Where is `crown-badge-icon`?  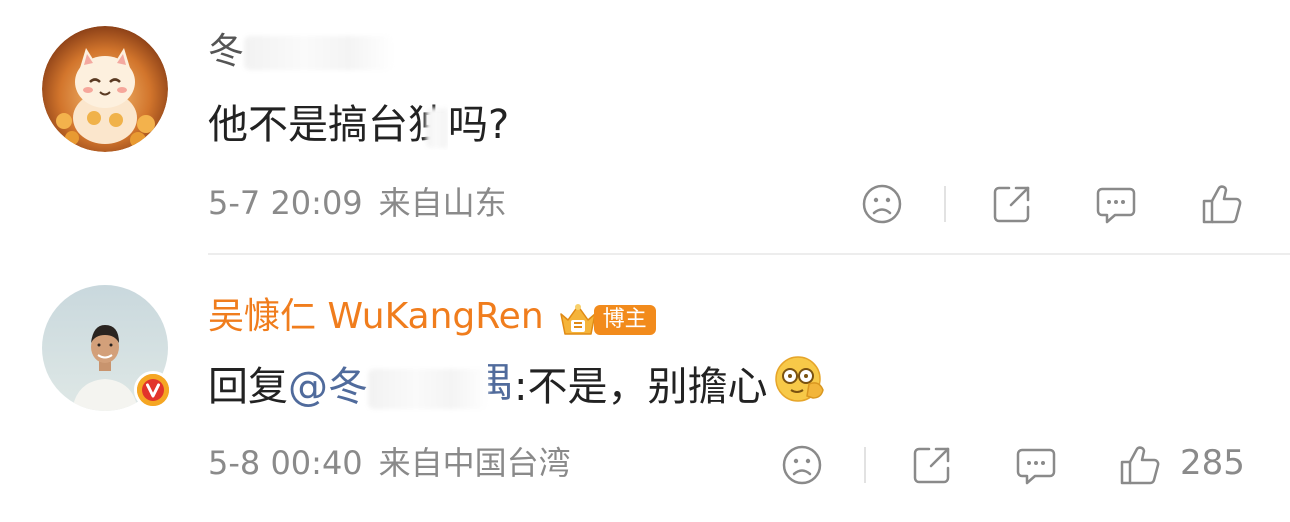
crown-badge-icon is located at coordinates (578, 320).